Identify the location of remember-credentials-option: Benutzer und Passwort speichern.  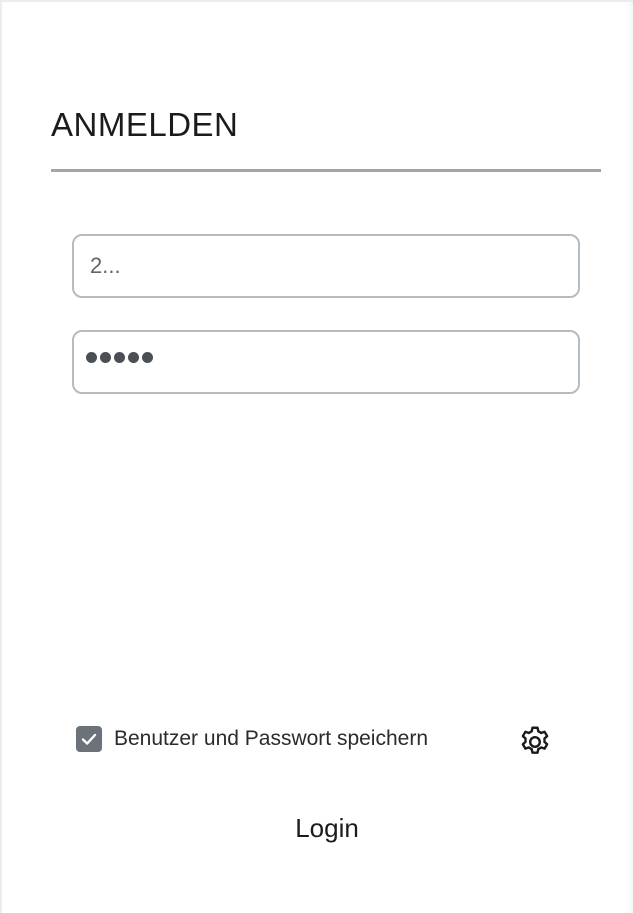
(252, 739).